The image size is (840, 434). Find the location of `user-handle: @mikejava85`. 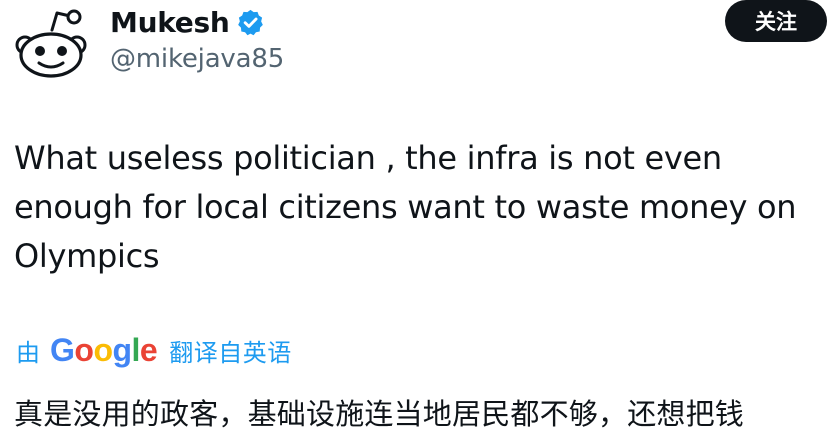

user-handle: @mikejava85 is located at coordinates (197, 59).